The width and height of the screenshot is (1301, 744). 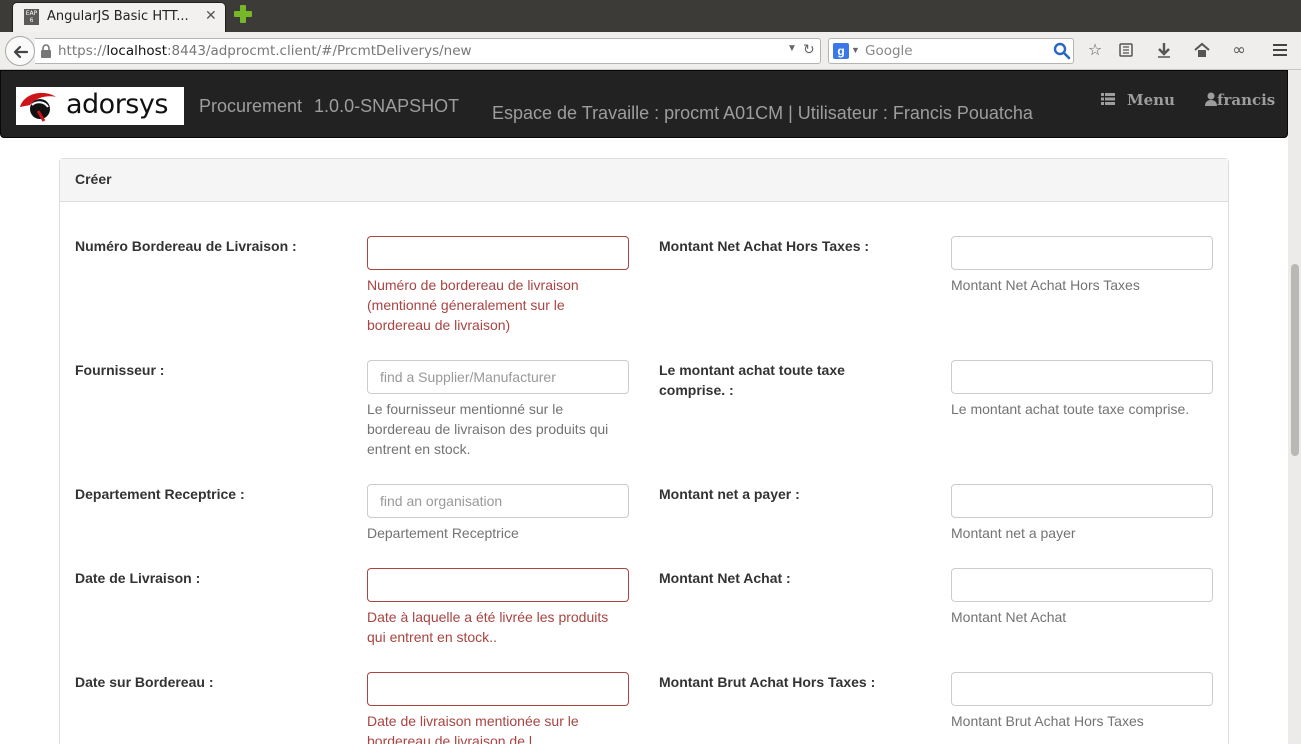 I want to click on url-scheme: https://, so click(x=82, y=51).